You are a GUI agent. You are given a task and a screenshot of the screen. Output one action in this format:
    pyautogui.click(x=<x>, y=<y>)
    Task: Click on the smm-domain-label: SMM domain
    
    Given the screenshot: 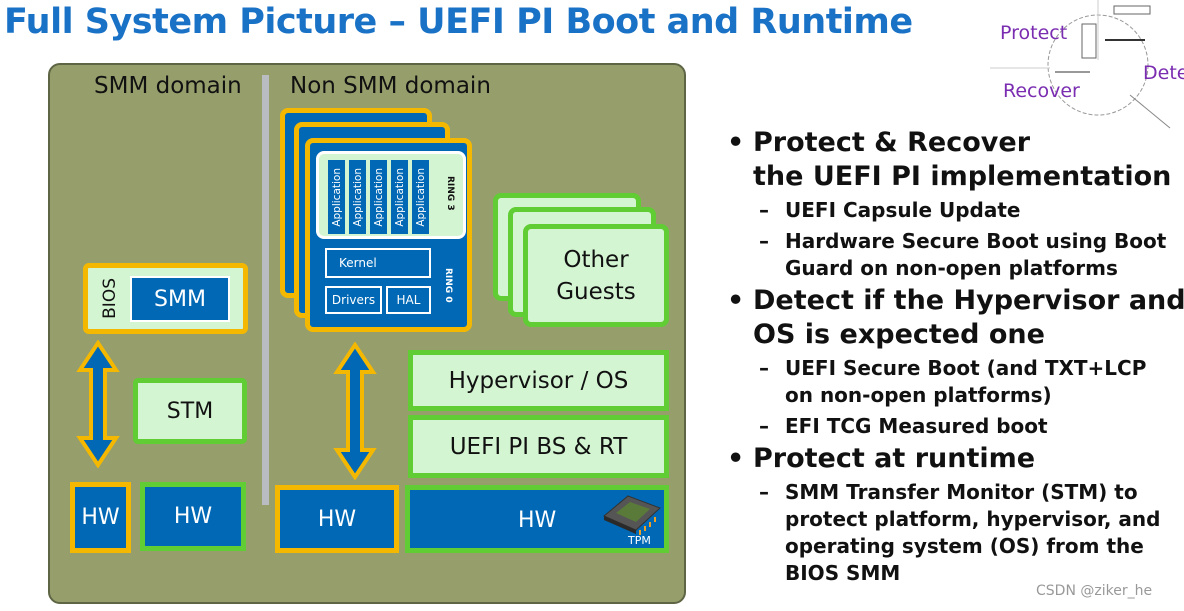 What is the action you would take?
    pyautogui.click(x=168, y=86)
    